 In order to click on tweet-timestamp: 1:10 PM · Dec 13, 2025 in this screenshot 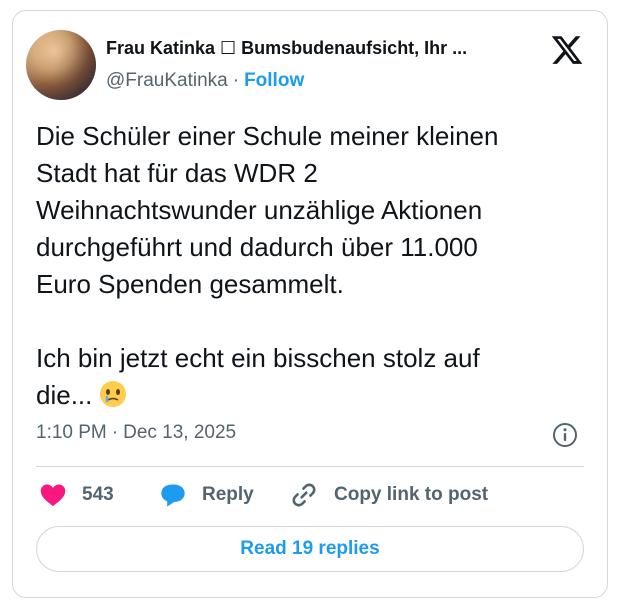, I will do `click(136, 433)`.